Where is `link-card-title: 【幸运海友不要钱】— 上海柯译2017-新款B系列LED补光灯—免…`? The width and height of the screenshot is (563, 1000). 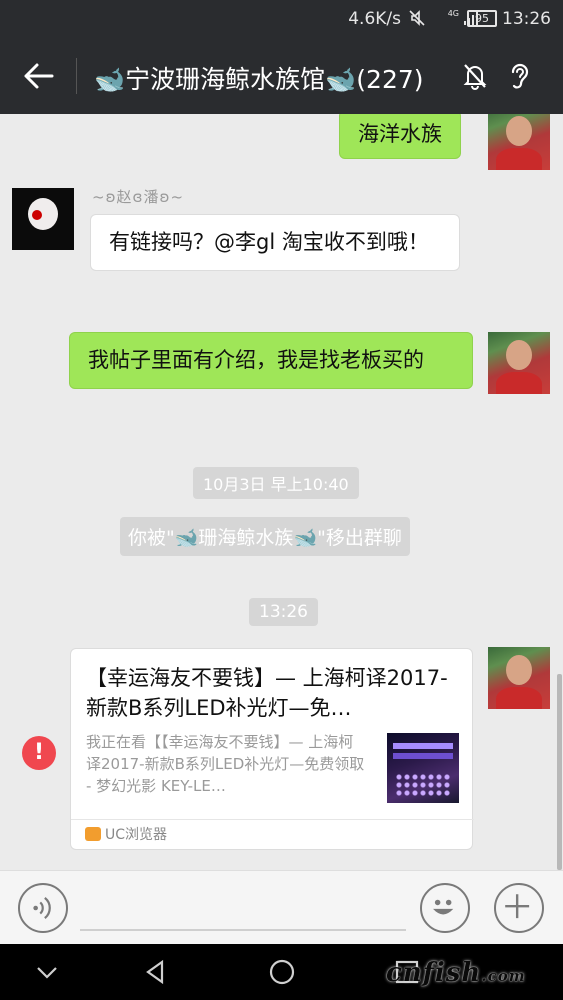 link-card-title: 【幸运海友不要钱】— 上海柯译2017-新款B系列LED补光灯—免… is located at coordinates (267, 693).